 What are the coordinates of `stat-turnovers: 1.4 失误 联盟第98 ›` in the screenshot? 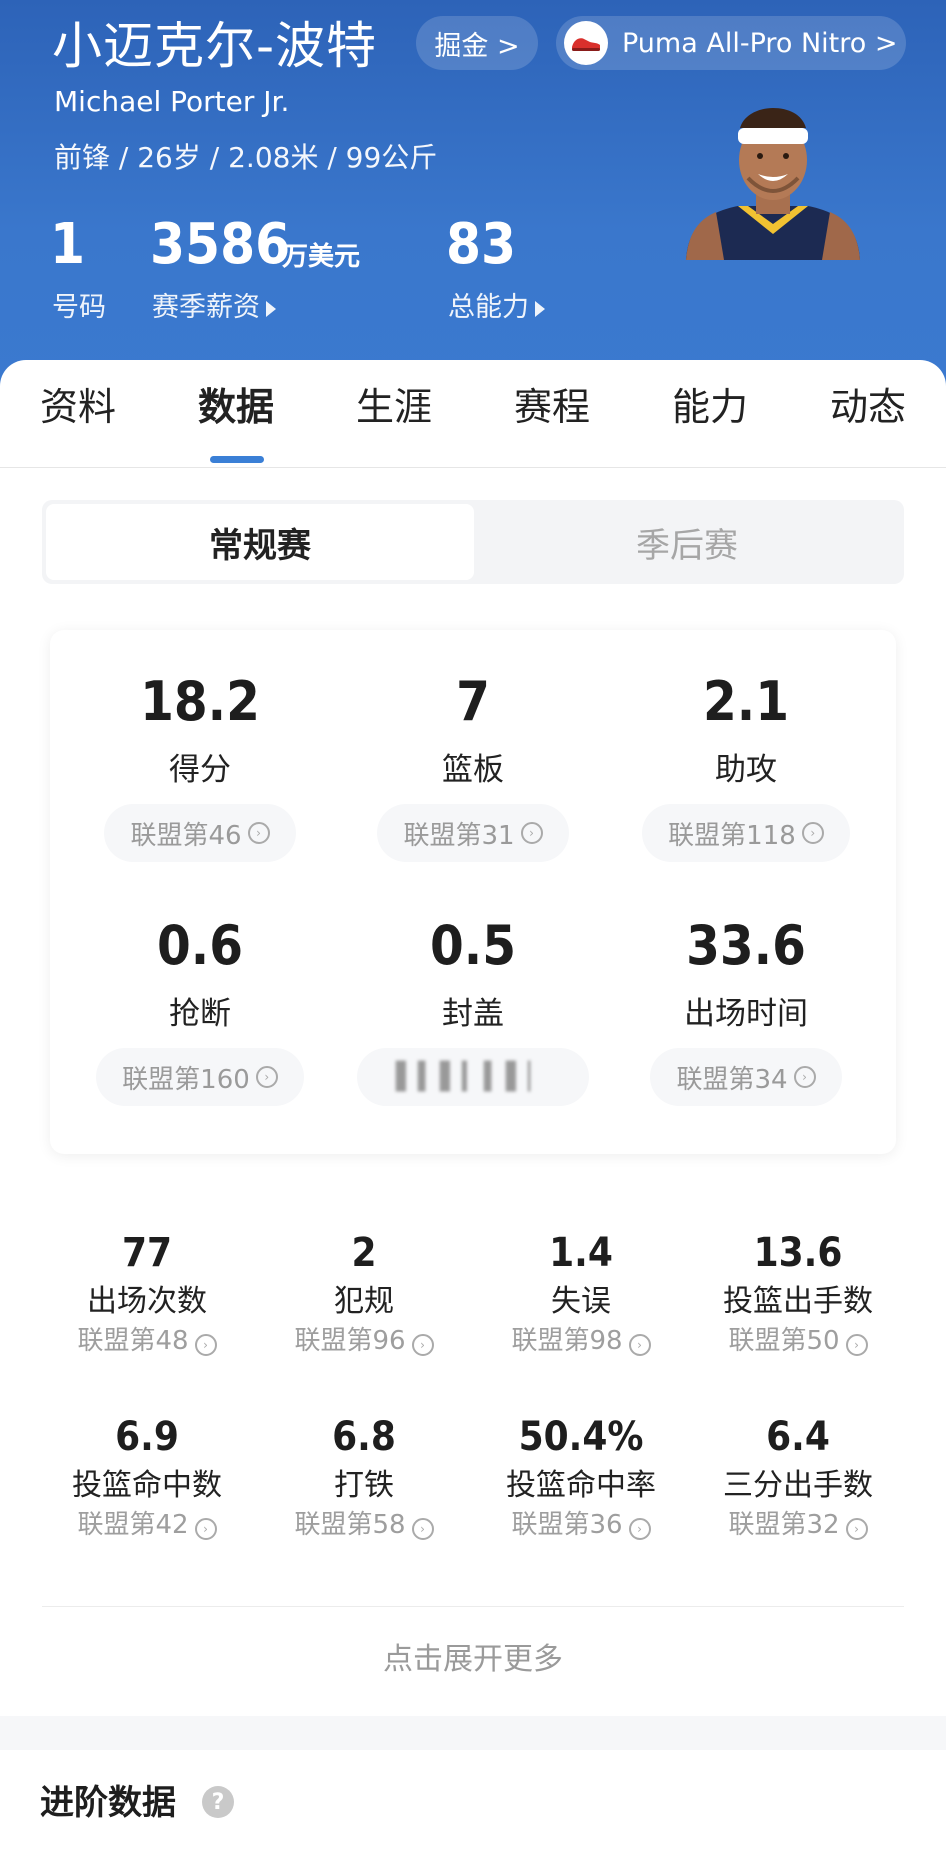 It's located at (581, 1293).